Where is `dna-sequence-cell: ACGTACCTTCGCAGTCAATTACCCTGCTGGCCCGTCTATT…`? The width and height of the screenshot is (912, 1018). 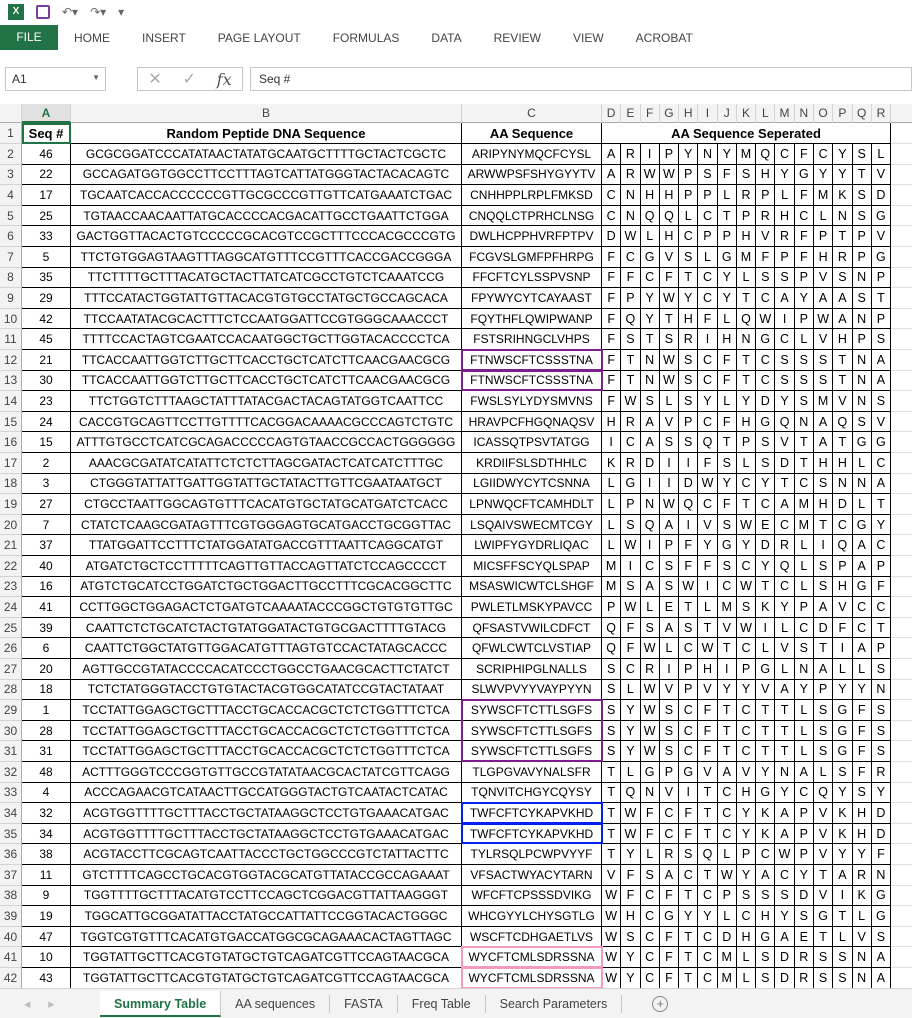
dna-sequence-cell: ACGTACCTTCGCAGTCAATTACCCTGCTGGCCCGTCTATT… is located at coordinates (266, 854).